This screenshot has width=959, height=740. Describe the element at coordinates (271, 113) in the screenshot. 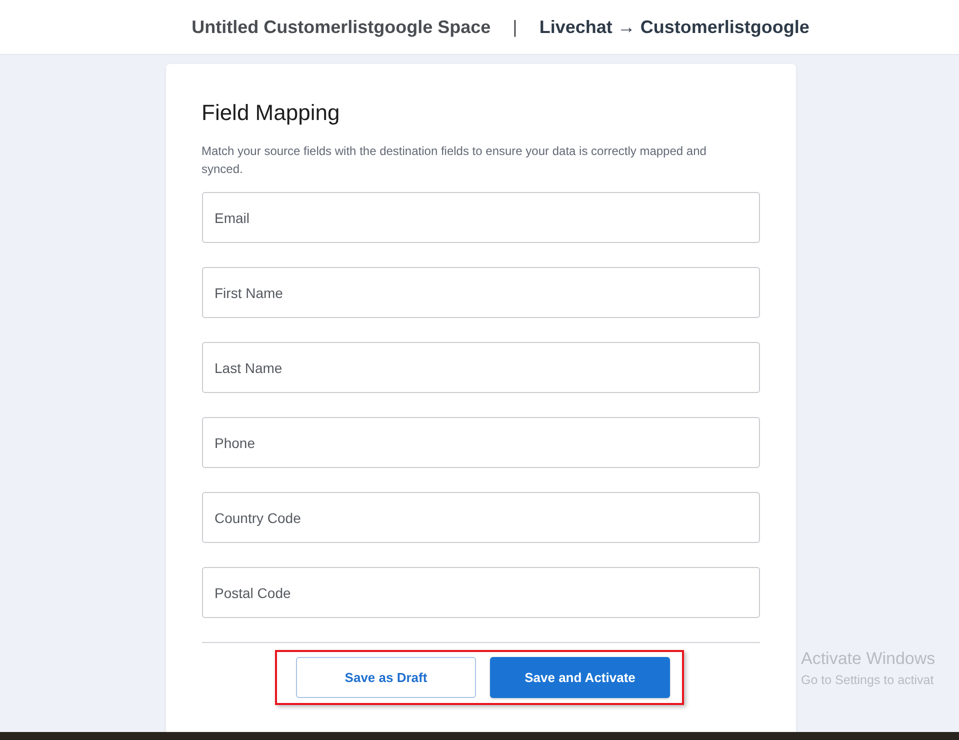

I see `card-title: Field Mapping` at that location.